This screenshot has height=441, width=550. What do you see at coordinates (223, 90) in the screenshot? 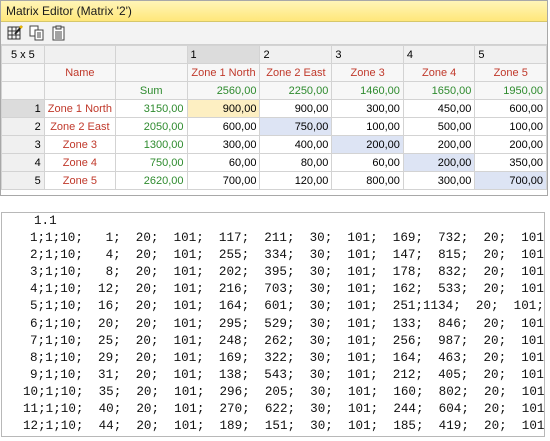
I see `column-sum: 2560,00` at bounding box center [223, 90].